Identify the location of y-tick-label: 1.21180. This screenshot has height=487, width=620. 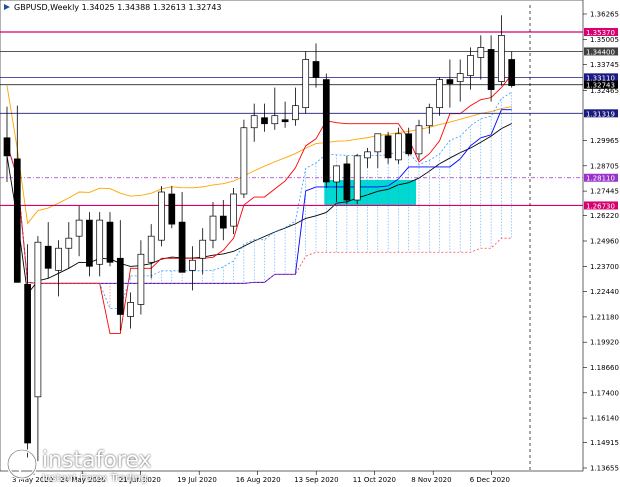
(604, 317).